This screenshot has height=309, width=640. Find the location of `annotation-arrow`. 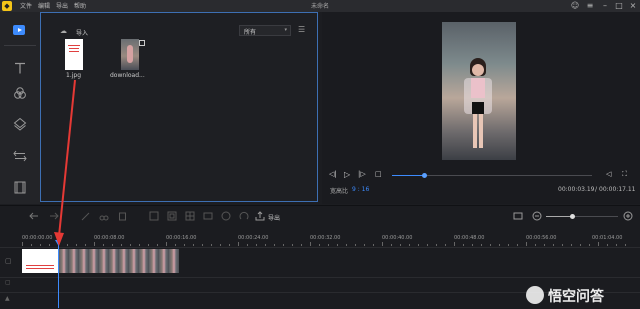

annotation-arrow is located at coordinates (65, 162).